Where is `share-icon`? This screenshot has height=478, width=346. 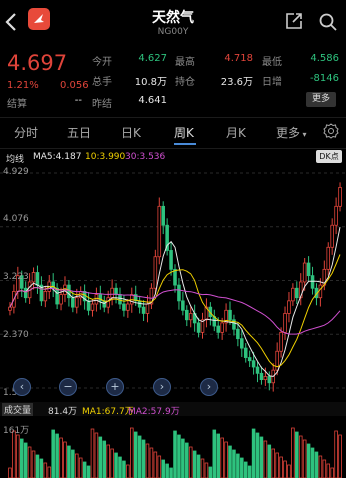
share-icon is located at coordinates (294, 21).